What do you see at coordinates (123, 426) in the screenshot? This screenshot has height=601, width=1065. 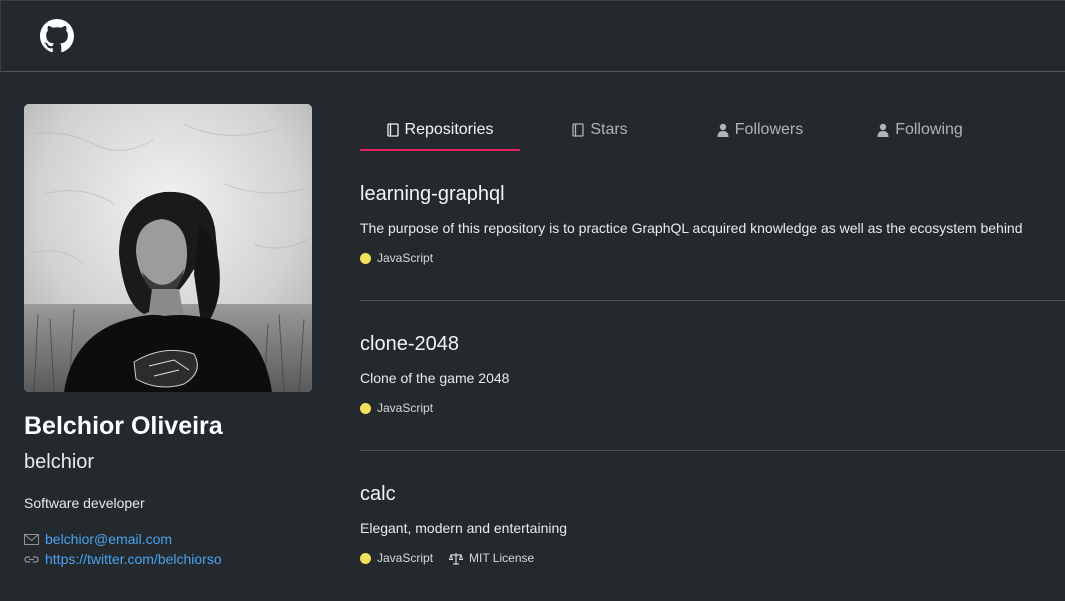 I see `profile-name: Belchior Oliveira` at bounding box center [123, 426].